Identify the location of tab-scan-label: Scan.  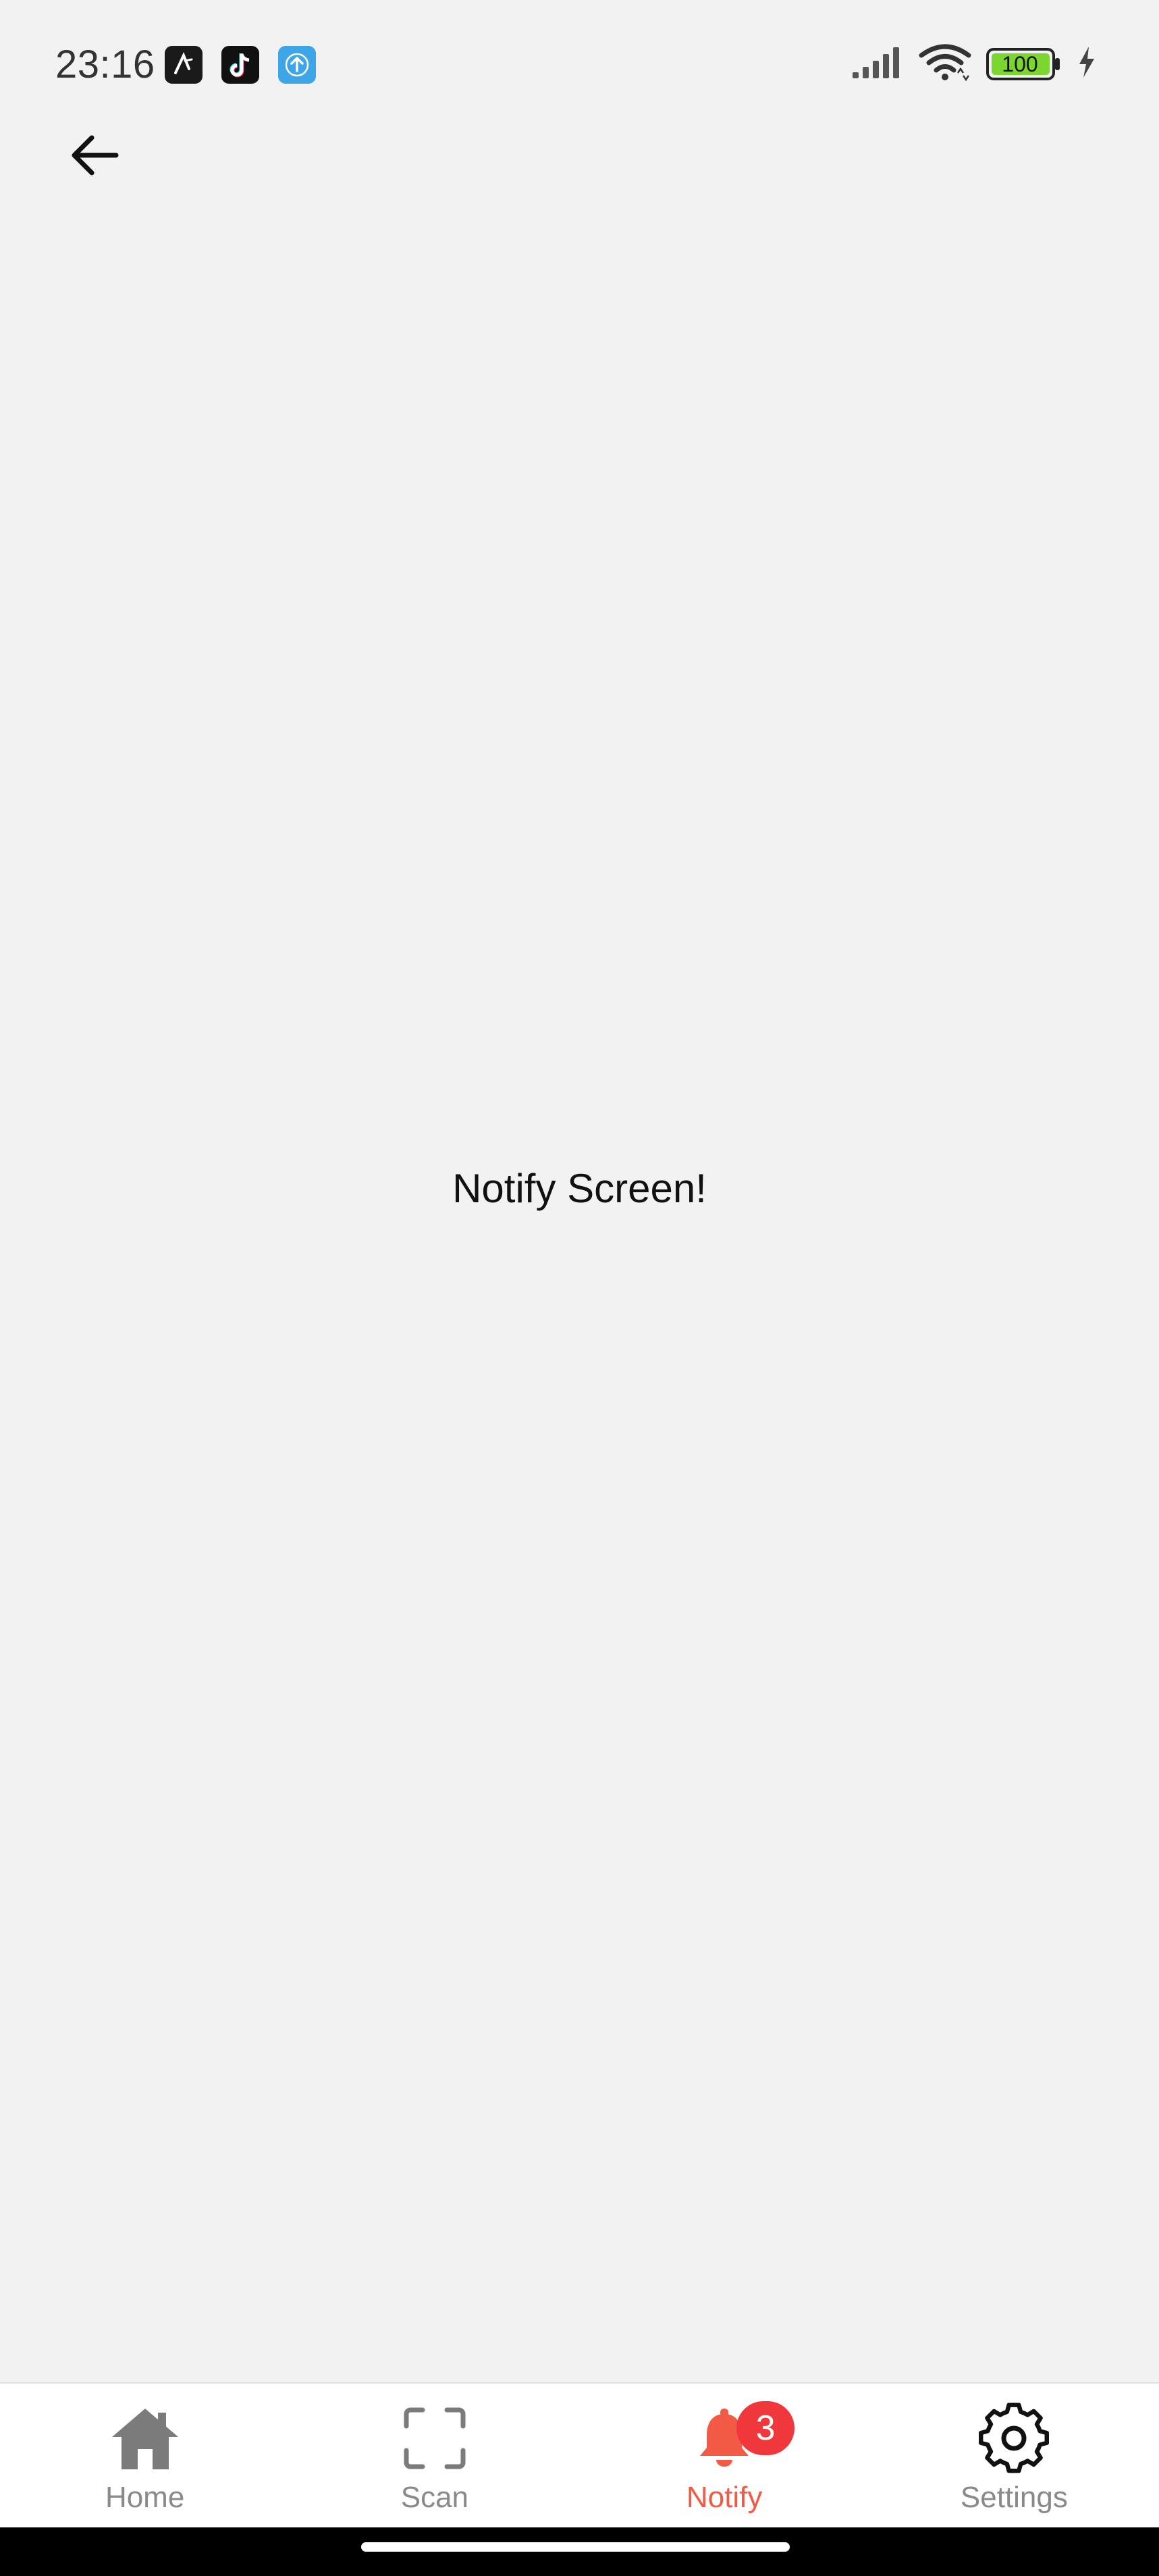
(434, 2497).